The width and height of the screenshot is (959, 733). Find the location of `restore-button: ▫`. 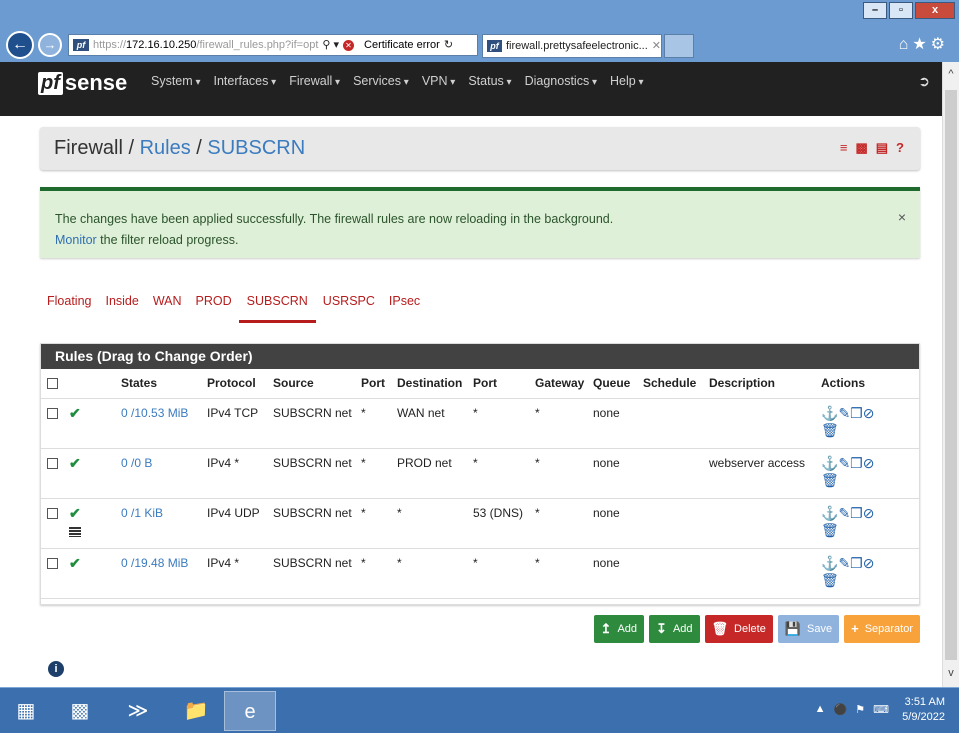

restore-button: ▫ is located at coordinates (901, 10).